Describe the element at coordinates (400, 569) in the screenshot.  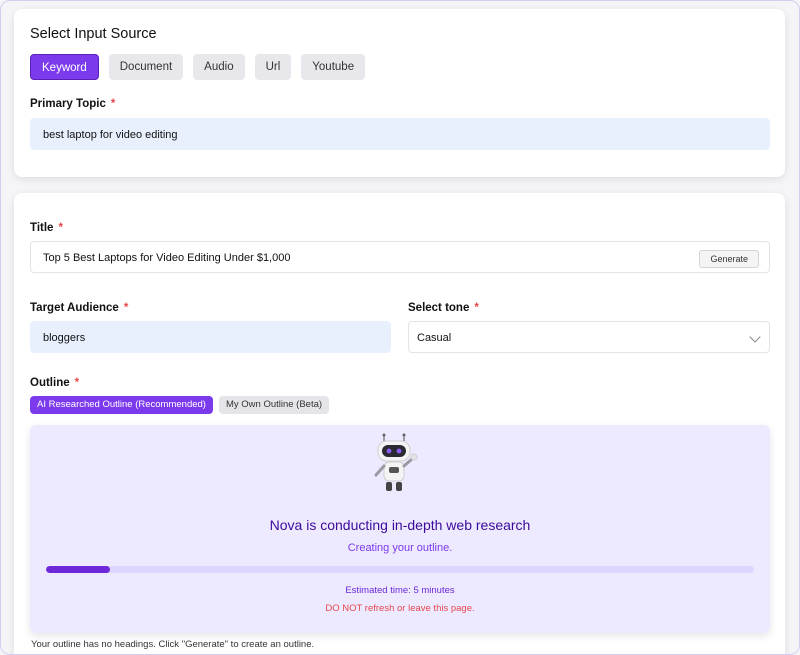
I see `research-progress-bar` at that location.